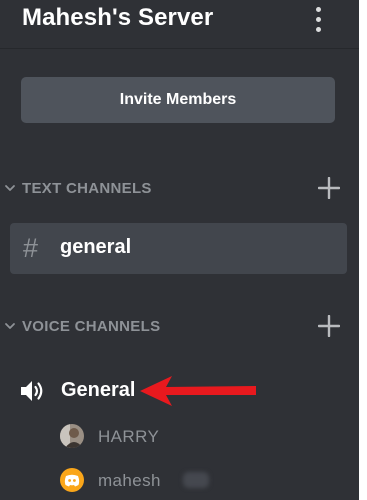  Describe the element at coordinates (129, 480) in the screenshot. I see `voice-user-name: mahesh` at that location.